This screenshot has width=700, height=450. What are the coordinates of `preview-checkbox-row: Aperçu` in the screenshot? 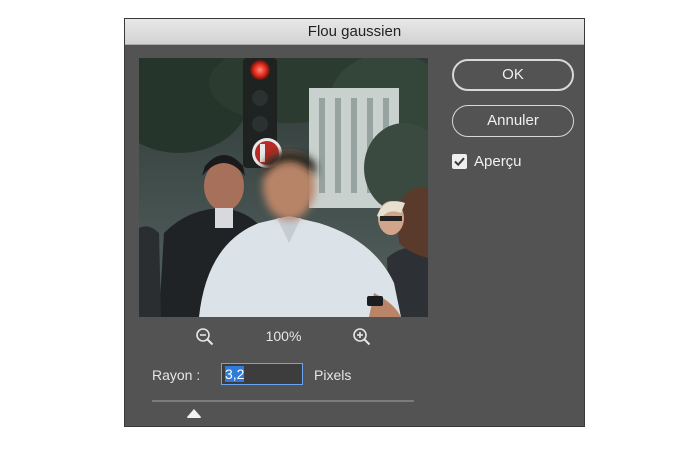 It's located at (512, 162).